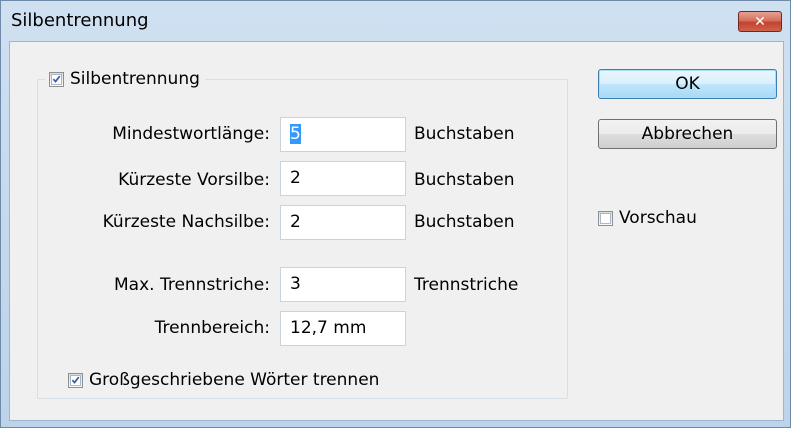 The image size is (791, 428). I want to click on min-word-length-unit: Buchstaben, so click(464, 134).